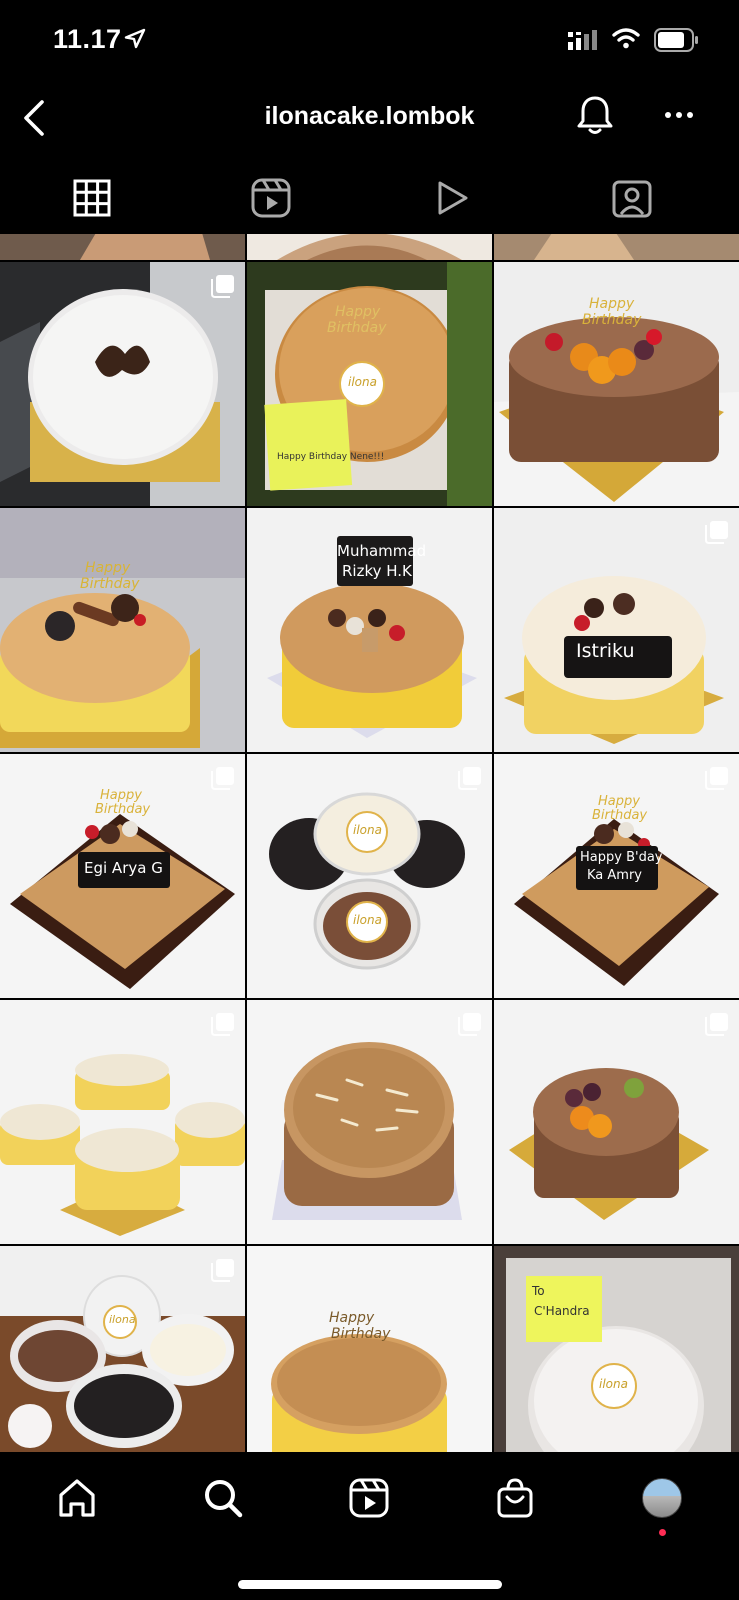  I want to click on nav-reels, so click(369, 1498).